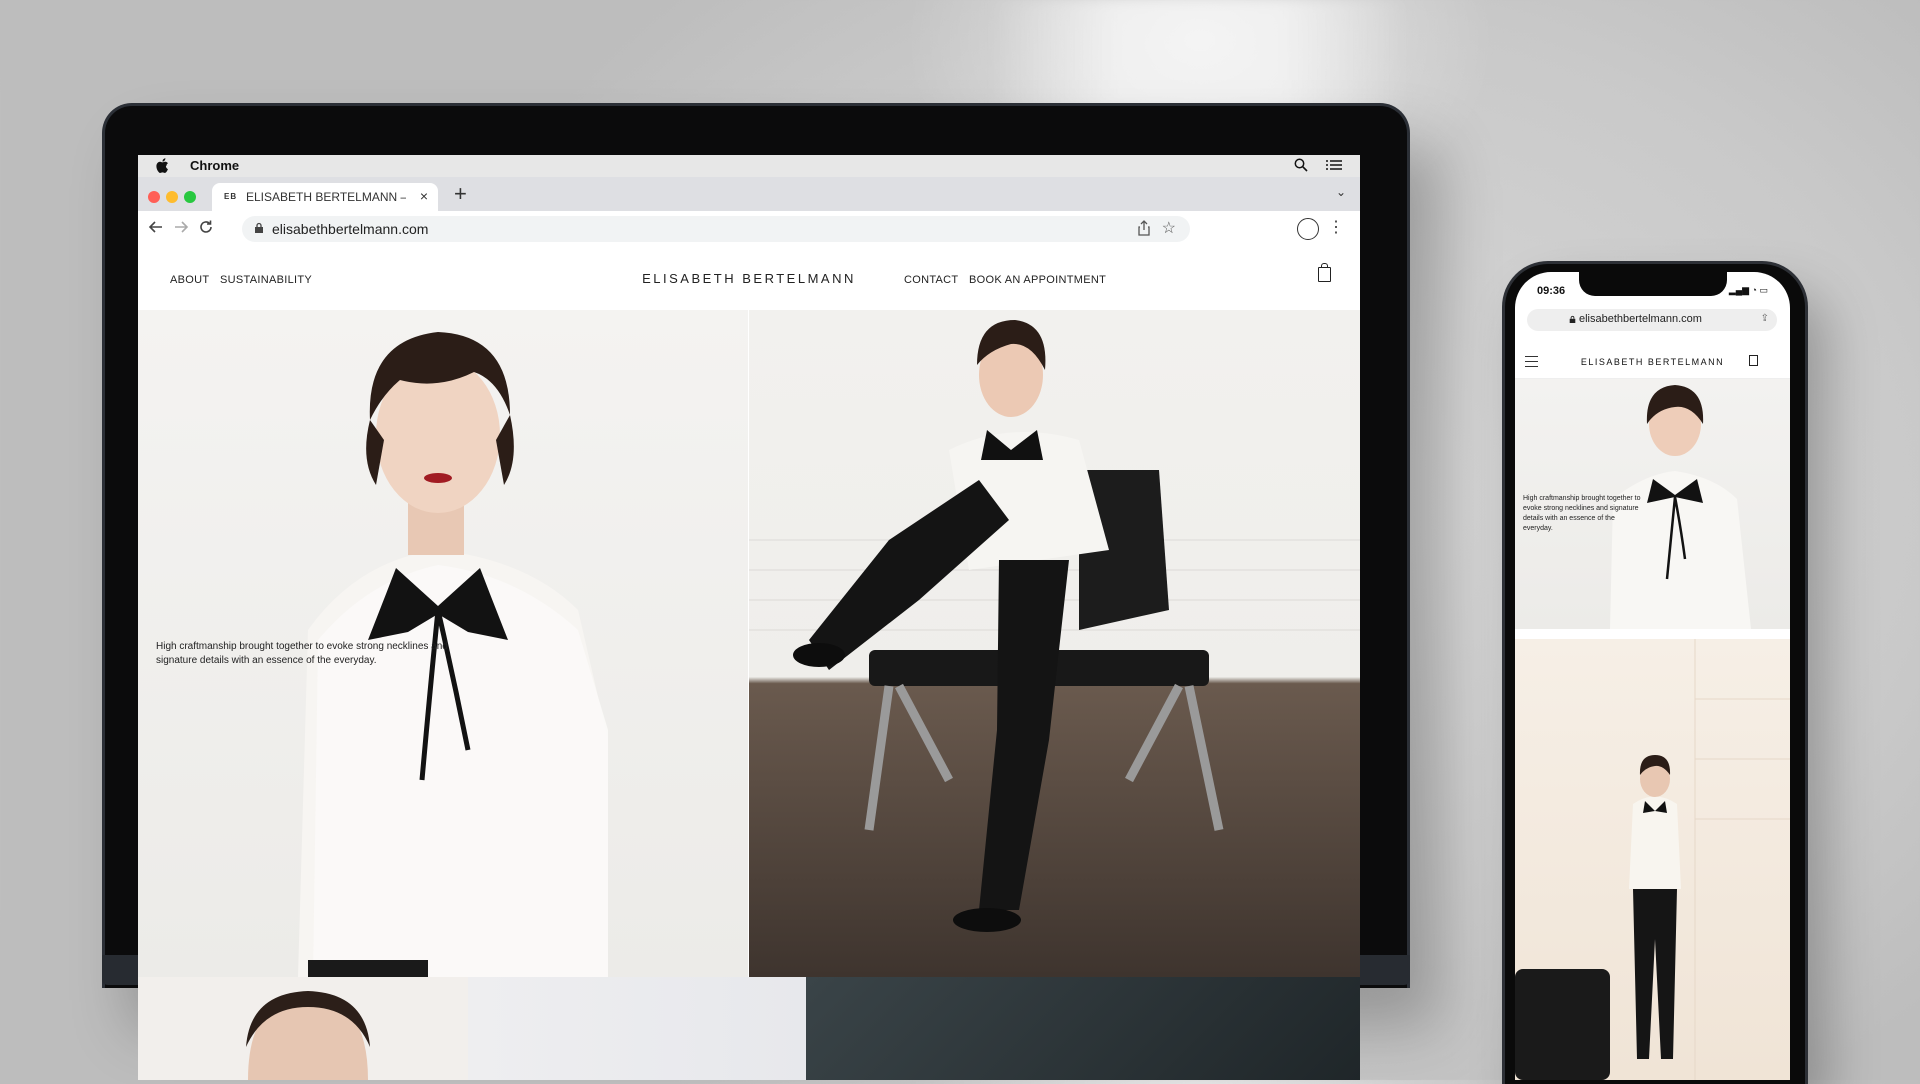  I want to click on nav-book-appointment: BOOK AN APPOINTMENT, so click(1037, 280).